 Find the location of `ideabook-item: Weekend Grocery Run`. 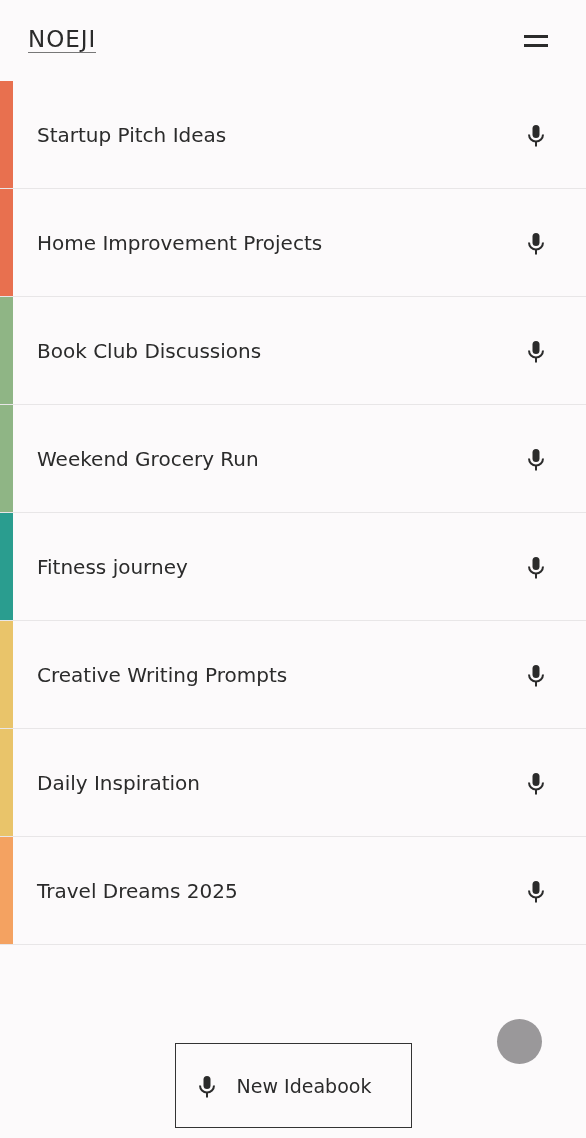

ideabook-item: Weekend Grocery Run is located at coordinates (293, 459).